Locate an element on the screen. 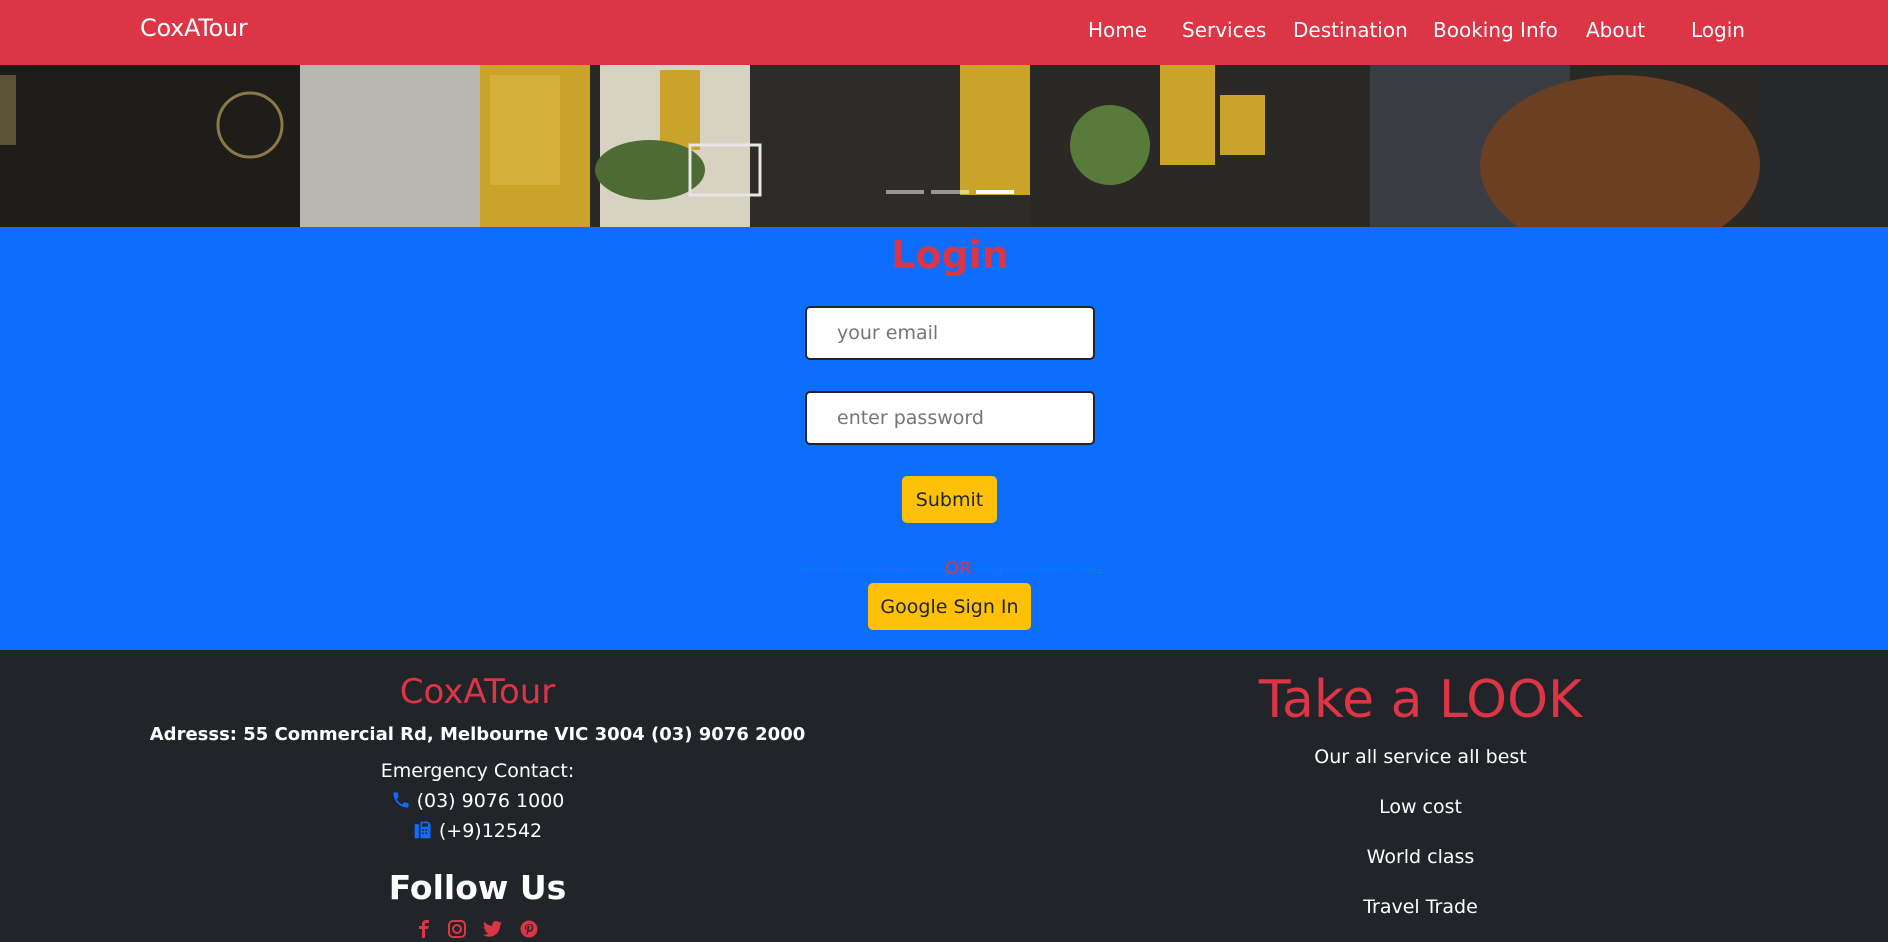 This screenshot has width=1888, height=942. fax-icon is located at coordinates (422, 830).